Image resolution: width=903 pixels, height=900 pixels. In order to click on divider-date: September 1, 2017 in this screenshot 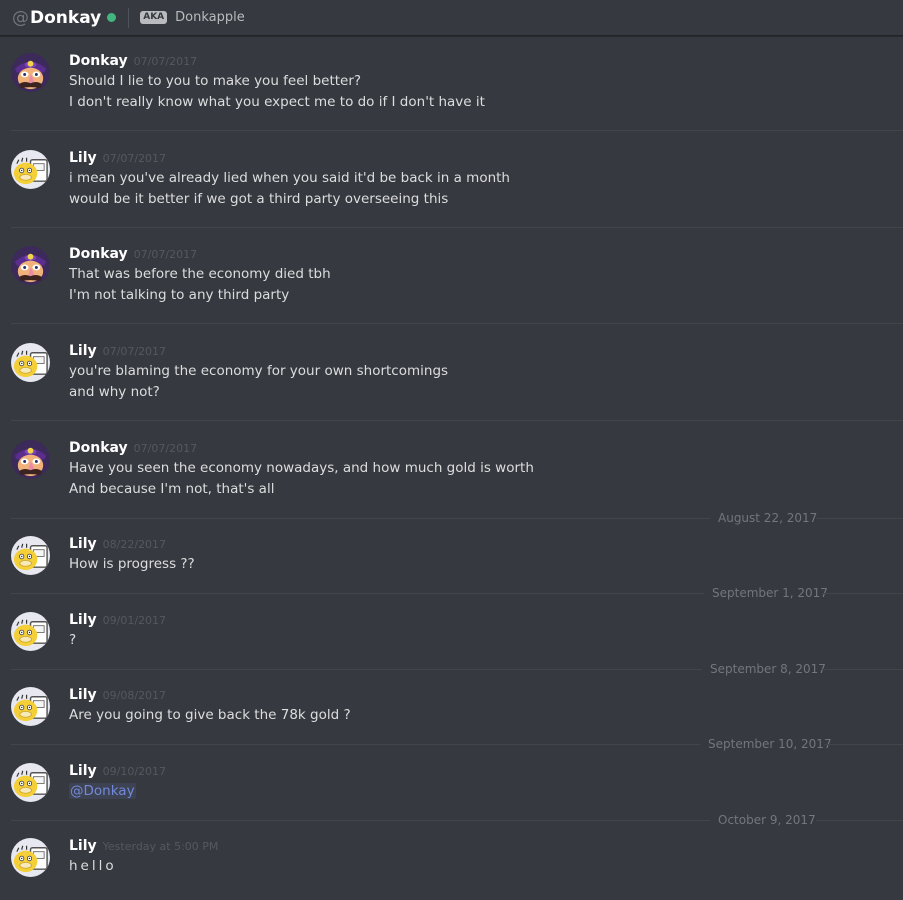, I will do `click(770, 593)`.